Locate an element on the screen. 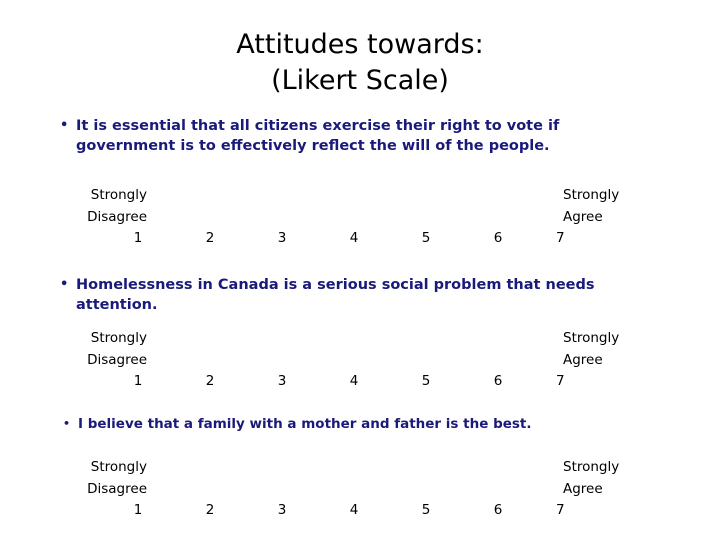 Image resolution: width=720 pixels, height=540 pixels. likert-scale-1-point-1: 1 is located at coordinates (138, 238).